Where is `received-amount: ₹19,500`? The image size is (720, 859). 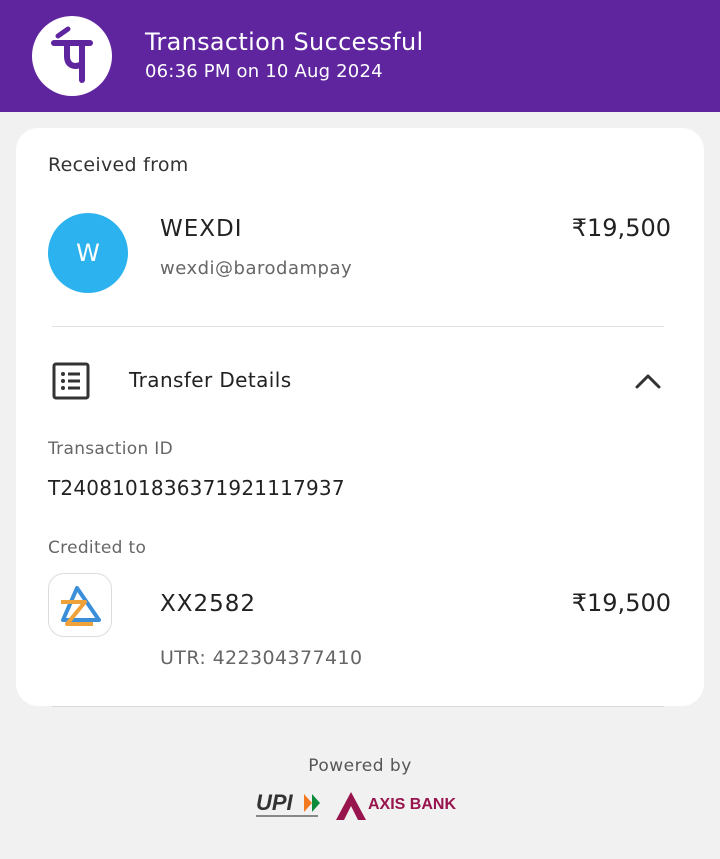 received-amount: ₹19,500 is located at coordinates (621, 228).